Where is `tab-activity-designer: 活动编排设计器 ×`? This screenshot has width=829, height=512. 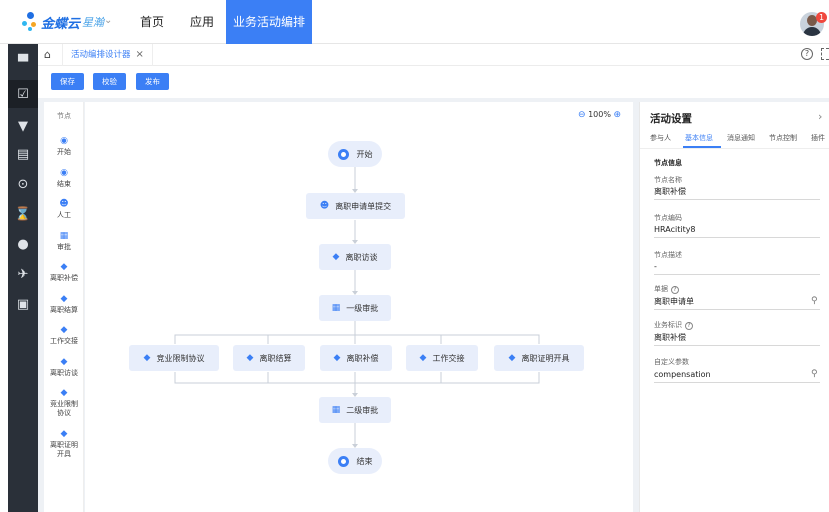
tab-activity-designer: 活动编排设计器 × is located at coordinates (107, 55).